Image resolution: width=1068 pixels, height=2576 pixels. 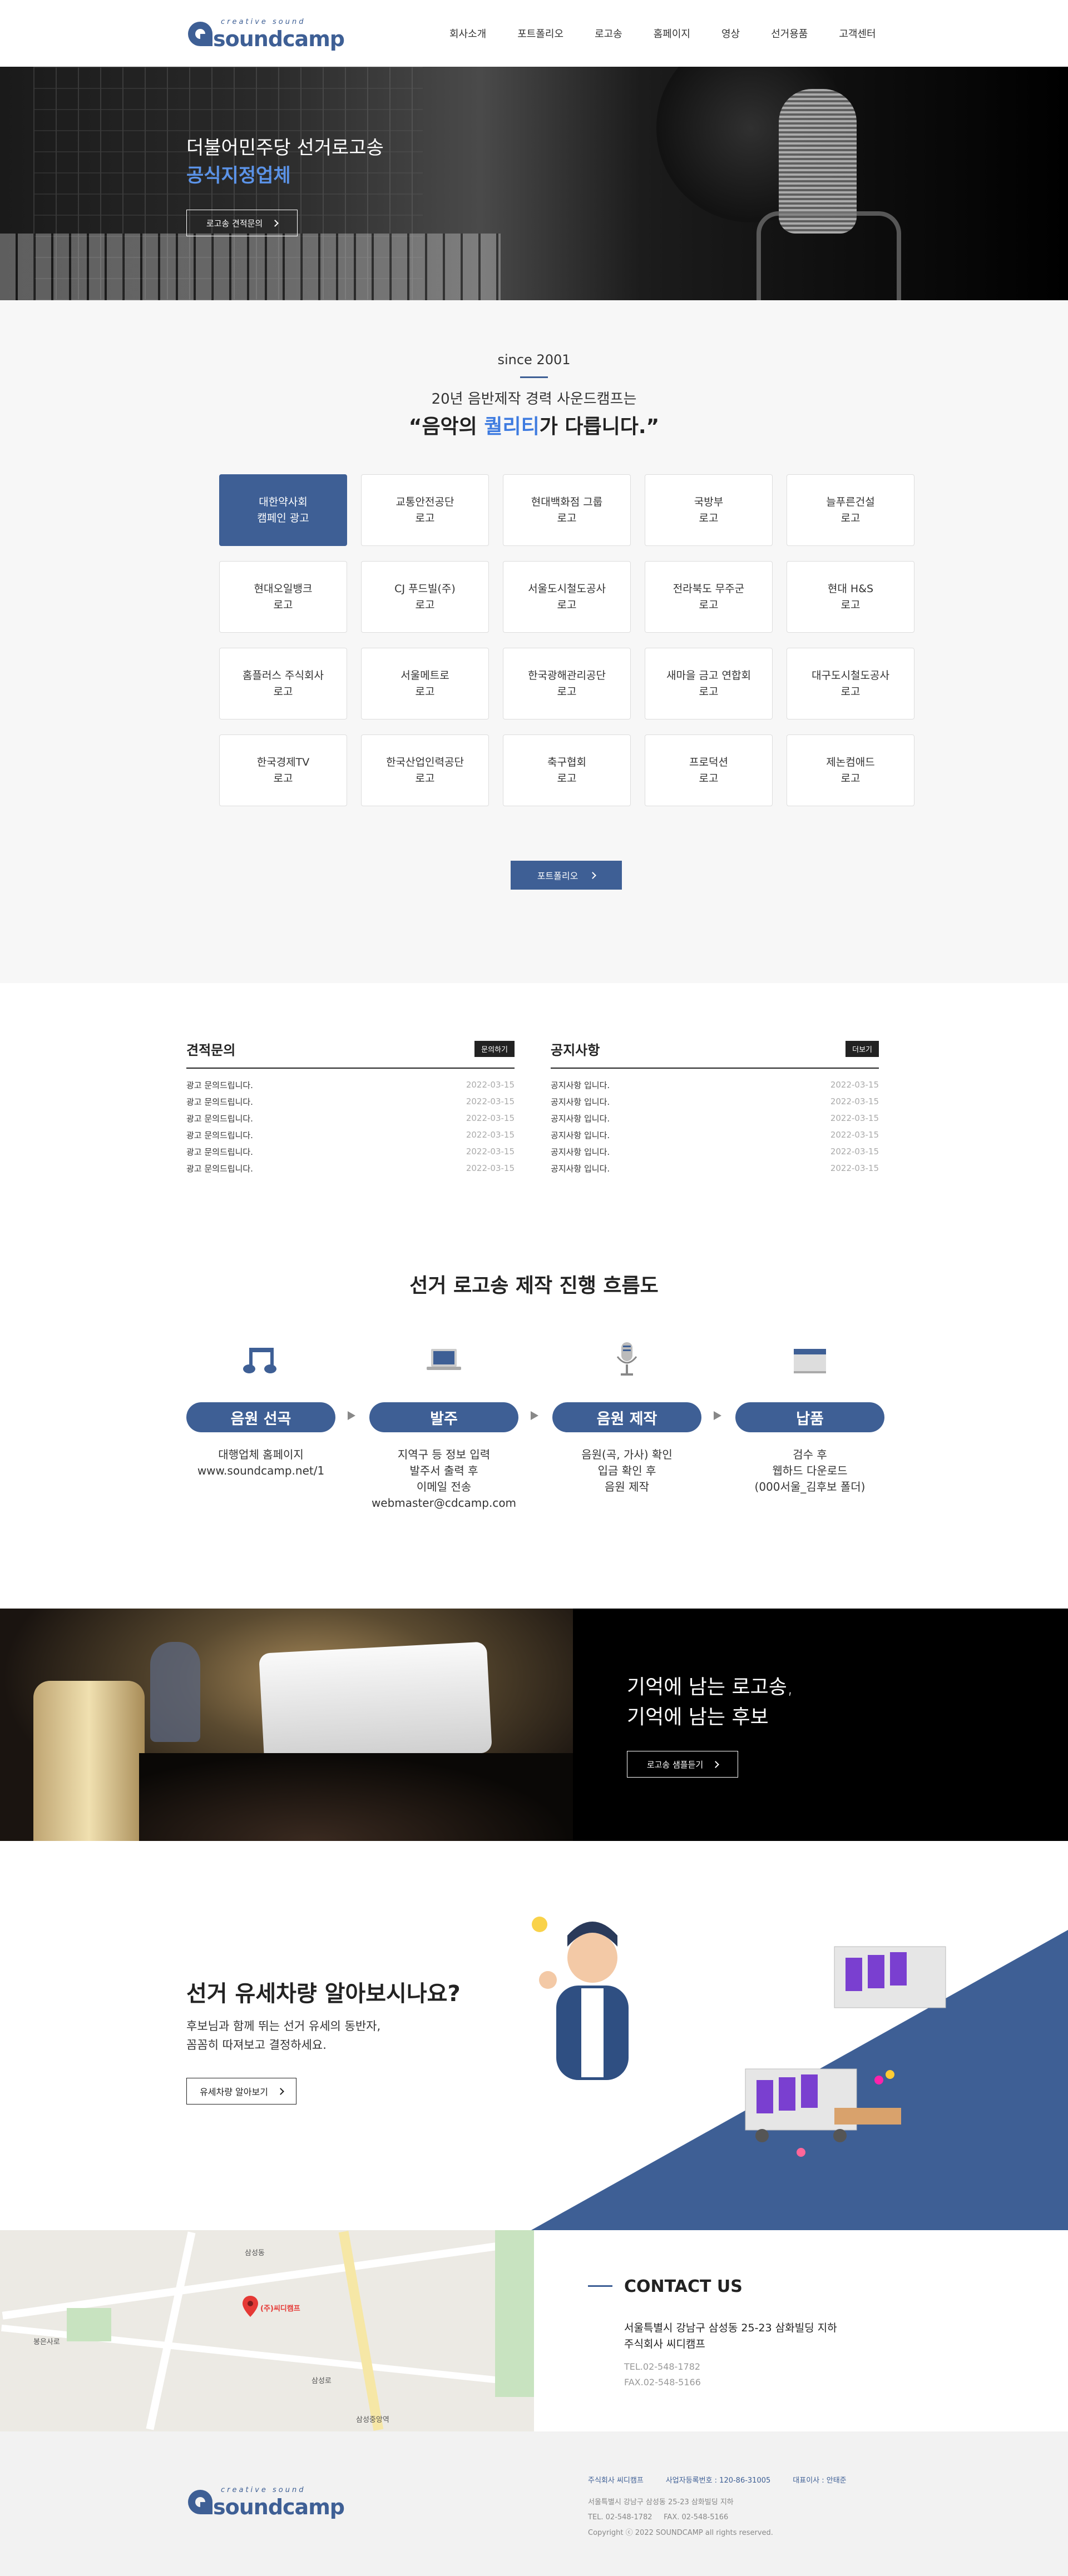 What do you see at coordinates (789, 33) in the screenshot?
I see `nav-item-election-goods: 선거용품` at bounding box center [789, 33].